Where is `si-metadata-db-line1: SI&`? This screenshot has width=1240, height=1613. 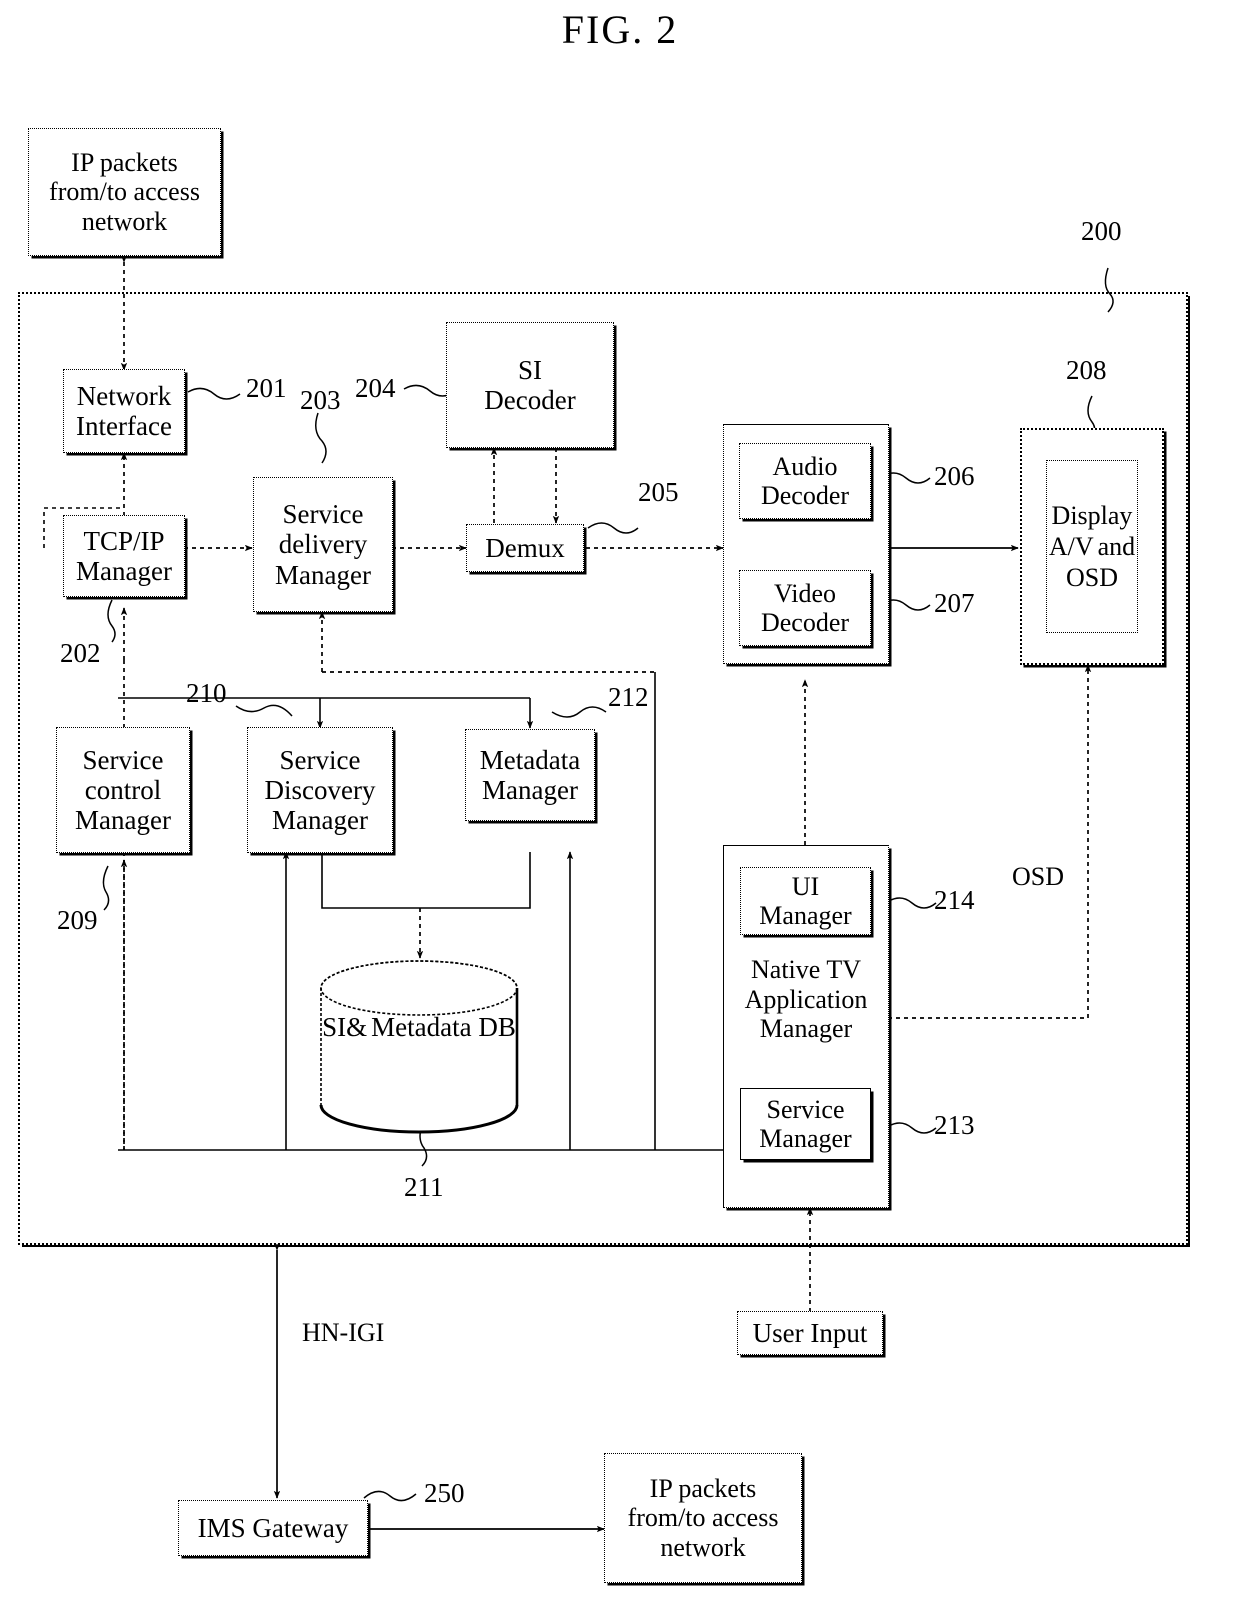 si-metadata-db-line1: SI& is located at coordinates (345, 1027).